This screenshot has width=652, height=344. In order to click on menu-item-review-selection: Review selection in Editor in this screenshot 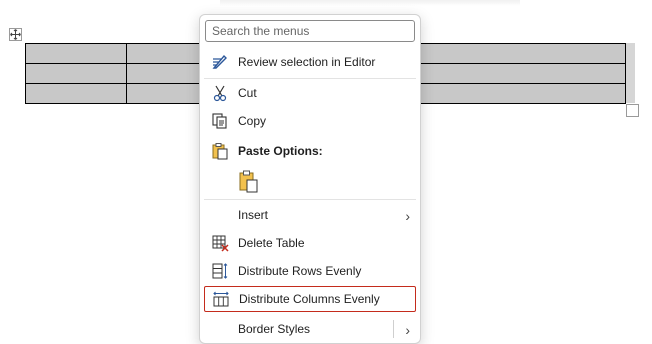, I will do `click(310, 62)`.